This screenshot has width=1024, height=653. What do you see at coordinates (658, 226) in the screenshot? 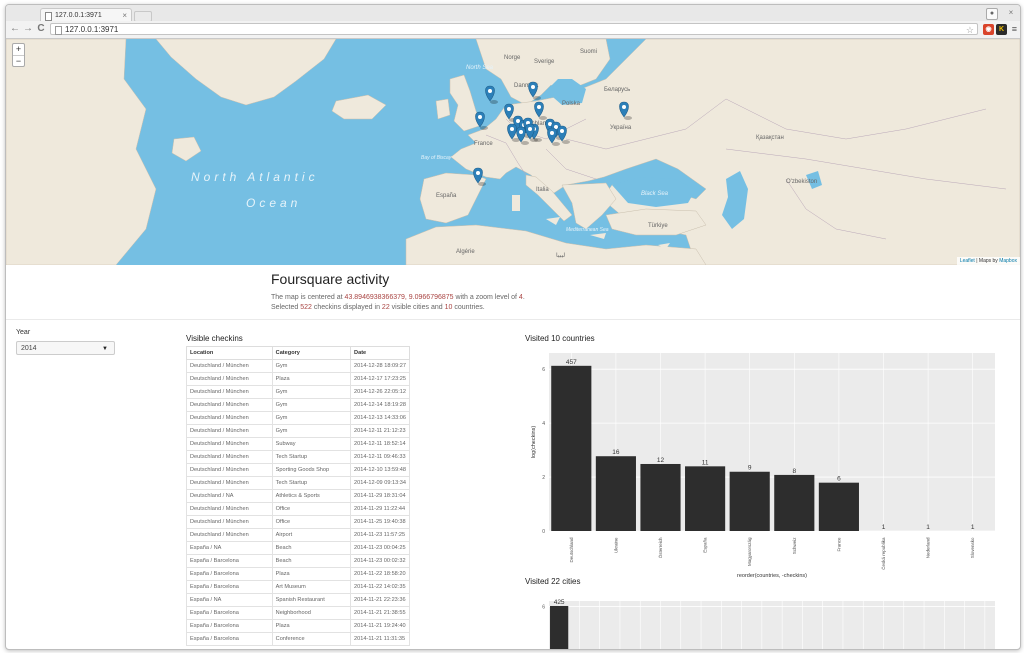
I see `country-label: Türkiye` at bounding box center [658, 226].